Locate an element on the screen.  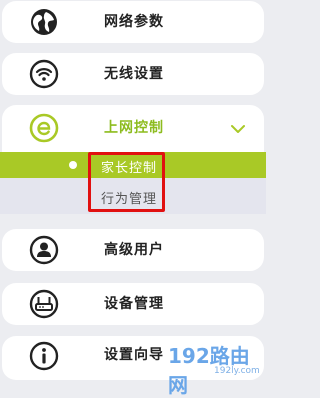
router-icon is located at coordinates (44, 304).